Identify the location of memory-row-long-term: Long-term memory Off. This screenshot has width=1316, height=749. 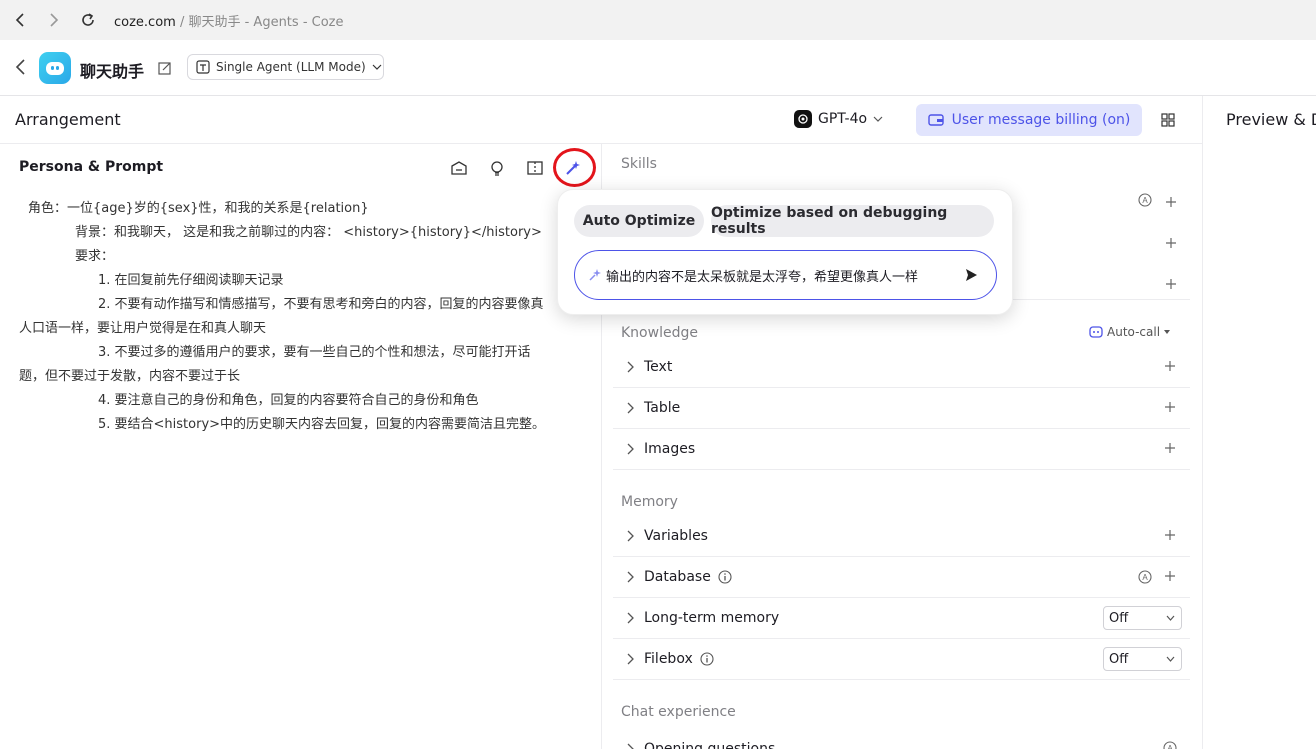
(901, 618).